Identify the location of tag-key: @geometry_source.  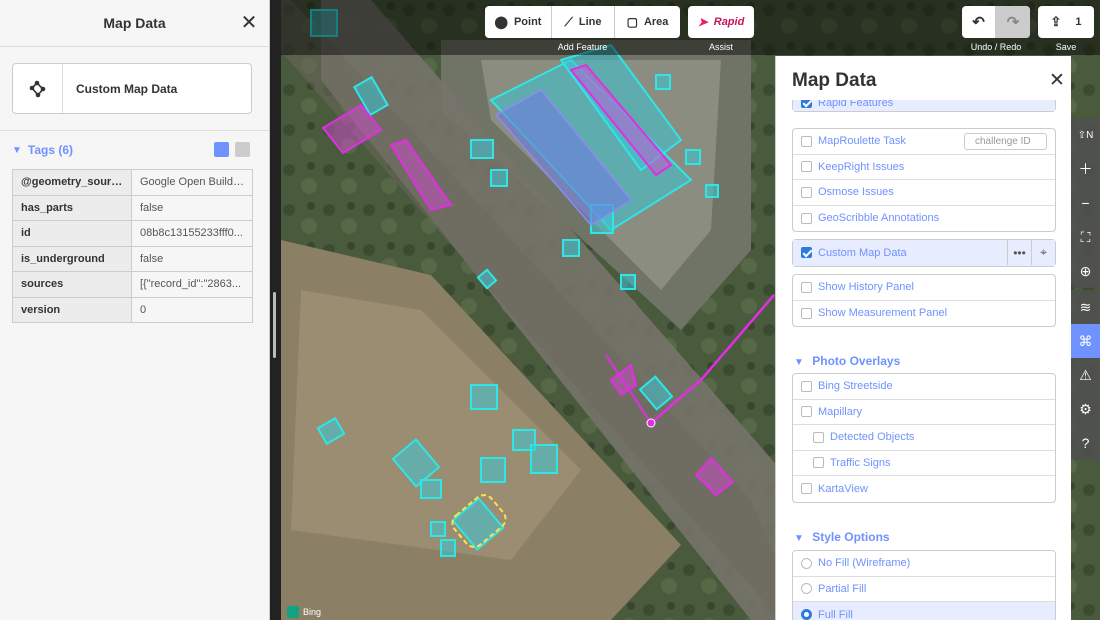
(72, 182).